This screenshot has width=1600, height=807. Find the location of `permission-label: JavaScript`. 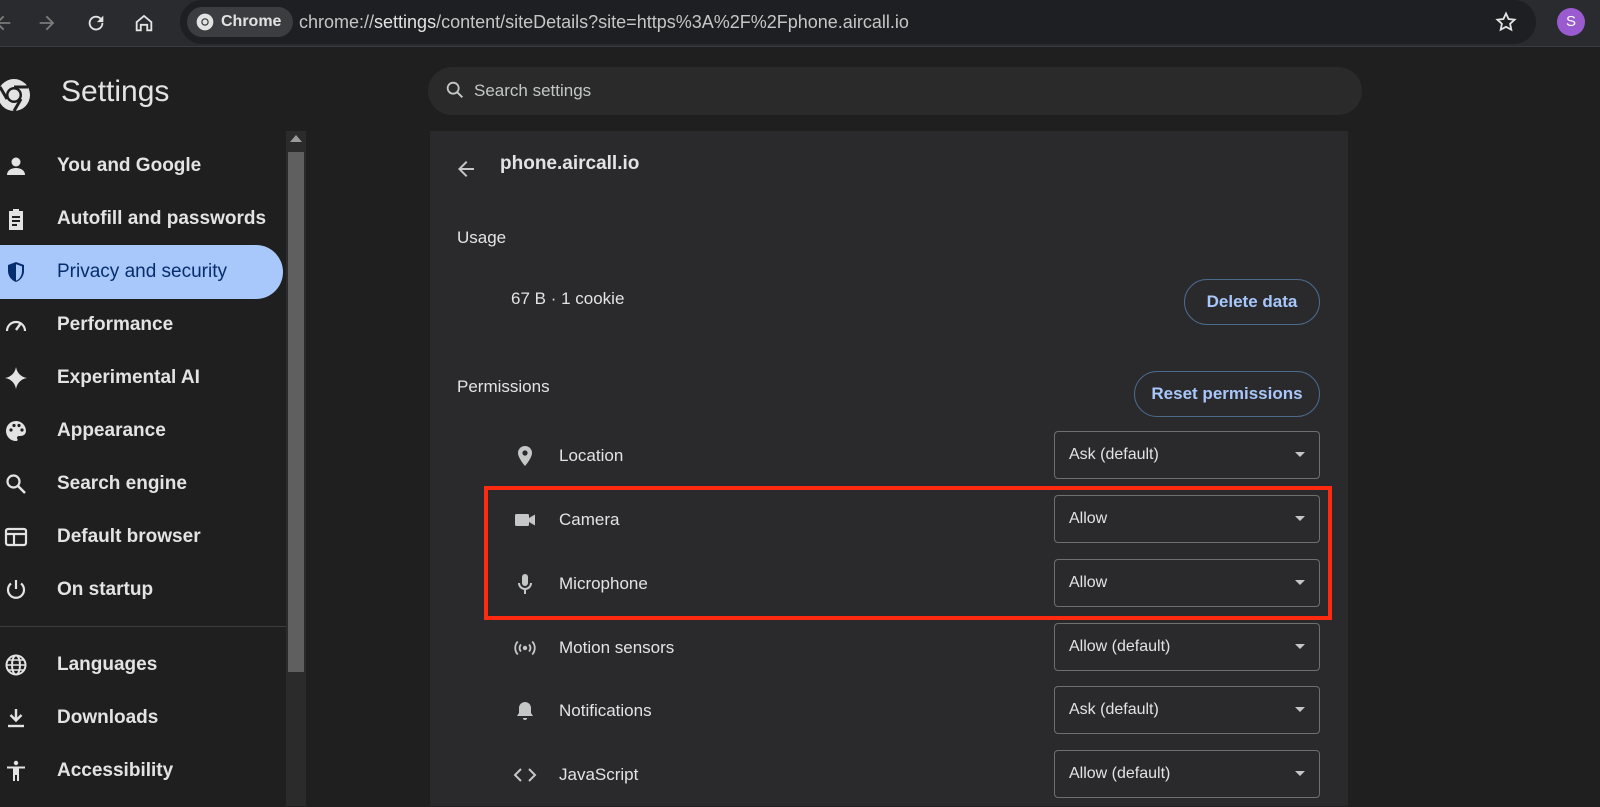

permission-label: JavaScript is located at coordinates (599, 774).